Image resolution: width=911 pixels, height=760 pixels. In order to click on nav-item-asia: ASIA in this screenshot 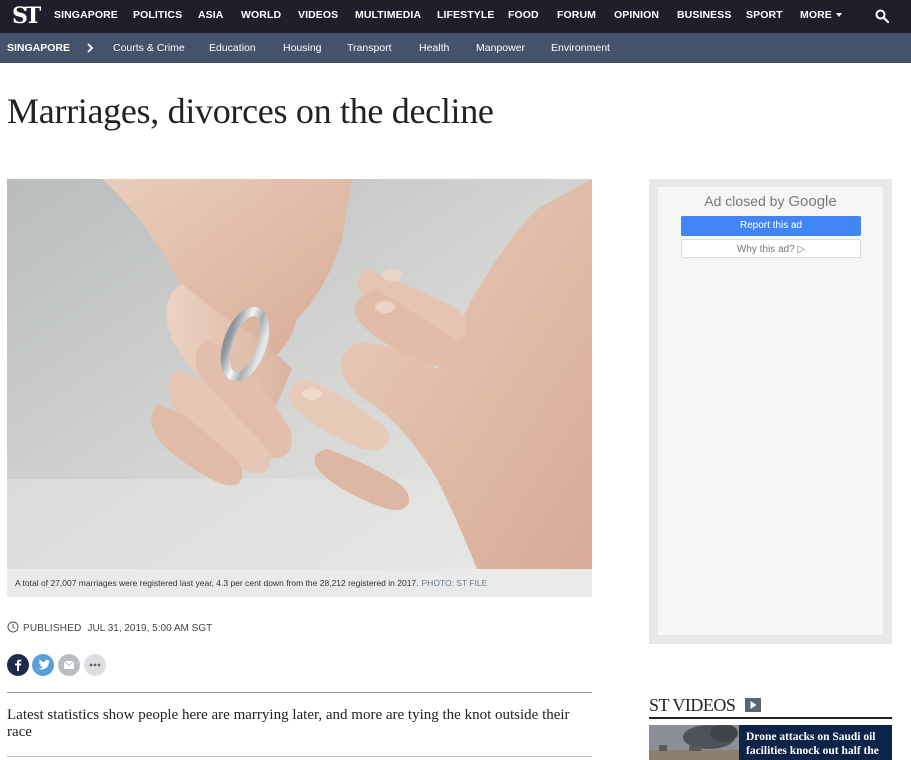, I will do `click(211, 16)`.